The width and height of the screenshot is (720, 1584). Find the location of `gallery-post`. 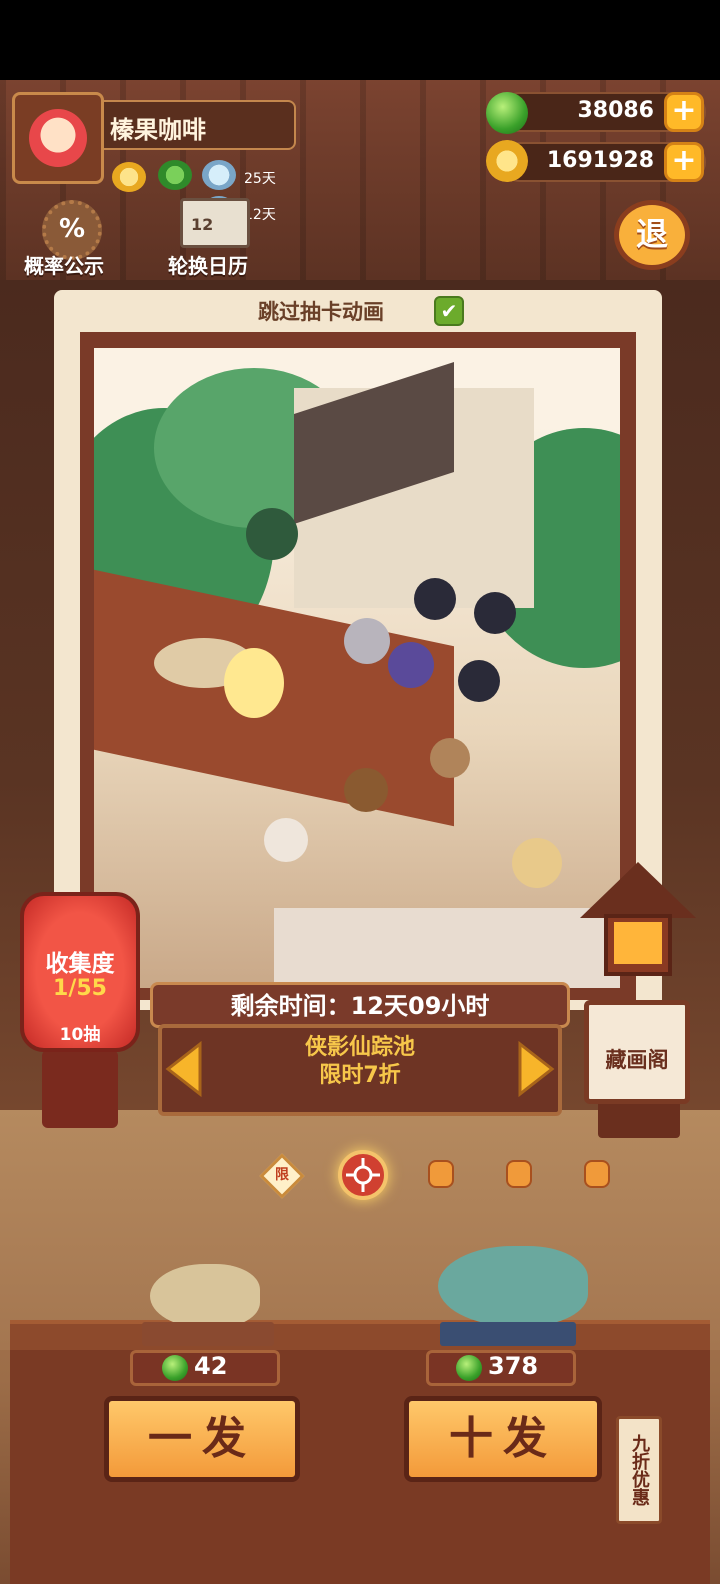

gallery-post is located at coordinates (639, 1119).